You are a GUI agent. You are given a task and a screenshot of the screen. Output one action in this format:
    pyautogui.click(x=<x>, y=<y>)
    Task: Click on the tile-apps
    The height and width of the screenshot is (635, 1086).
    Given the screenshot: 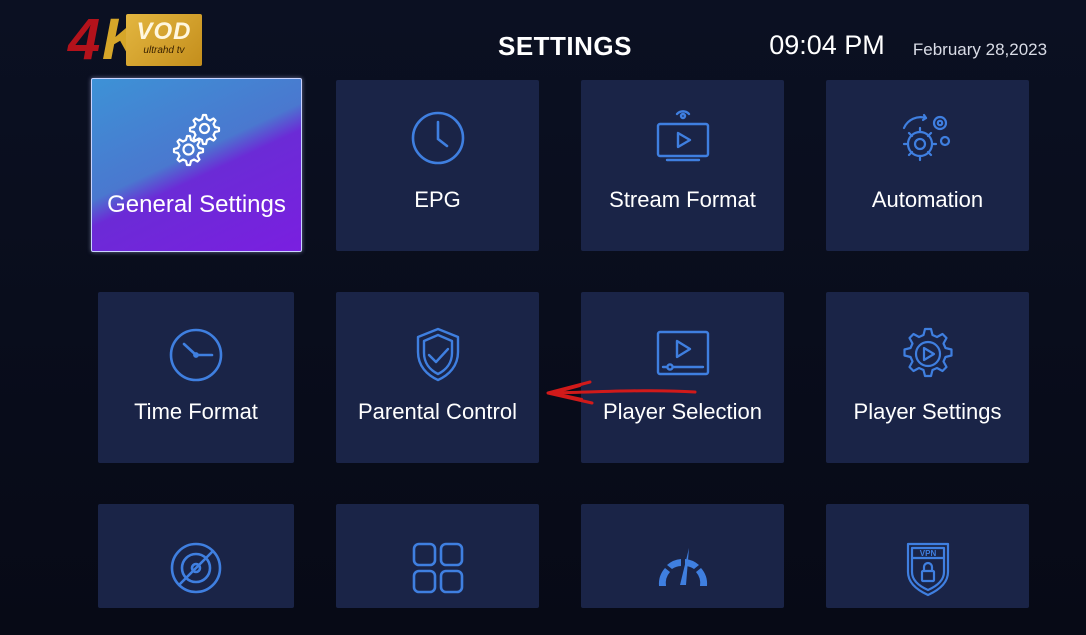 What is the action you would take?
    pyautogui.click(x=437, y=556)
    